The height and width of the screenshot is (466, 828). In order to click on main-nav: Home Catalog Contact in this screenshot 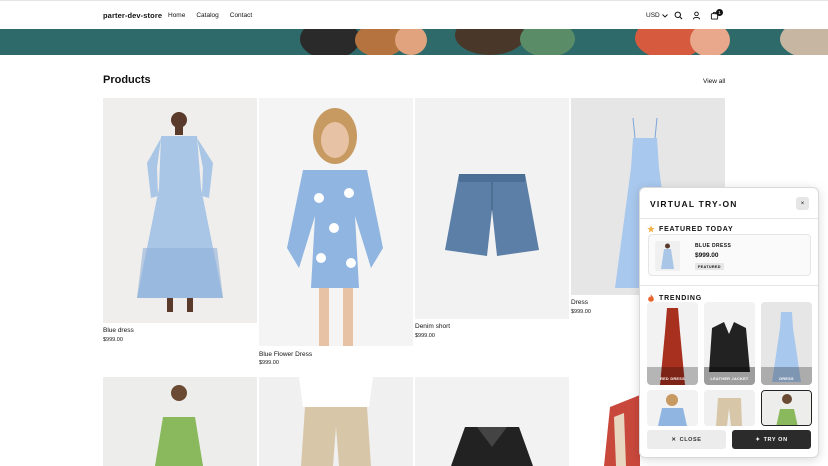, I will do `click(210, 15)`.